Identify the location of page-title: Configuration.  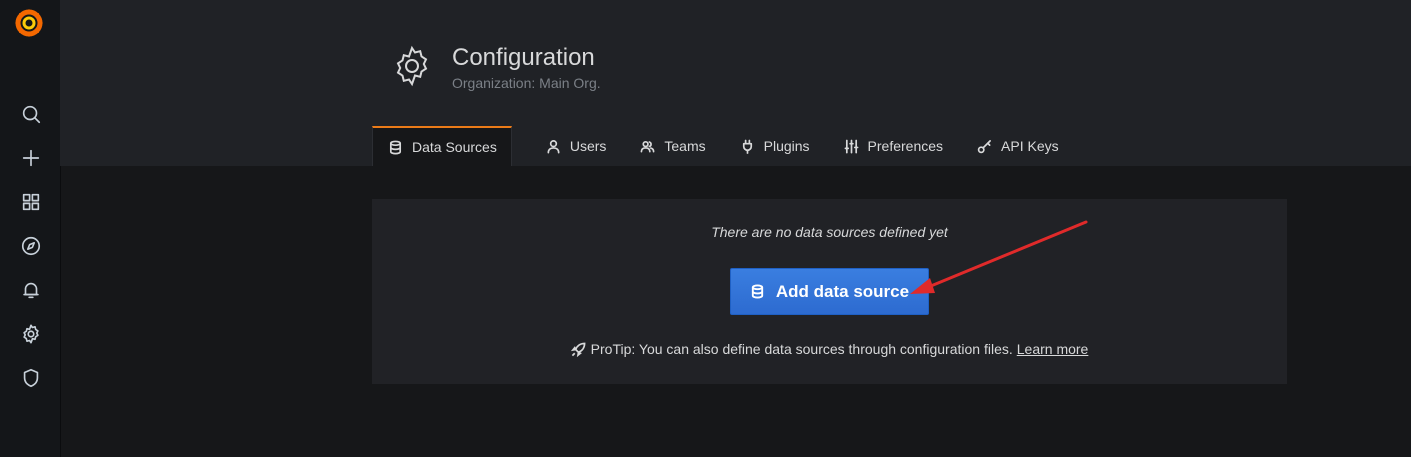
(523, 57).